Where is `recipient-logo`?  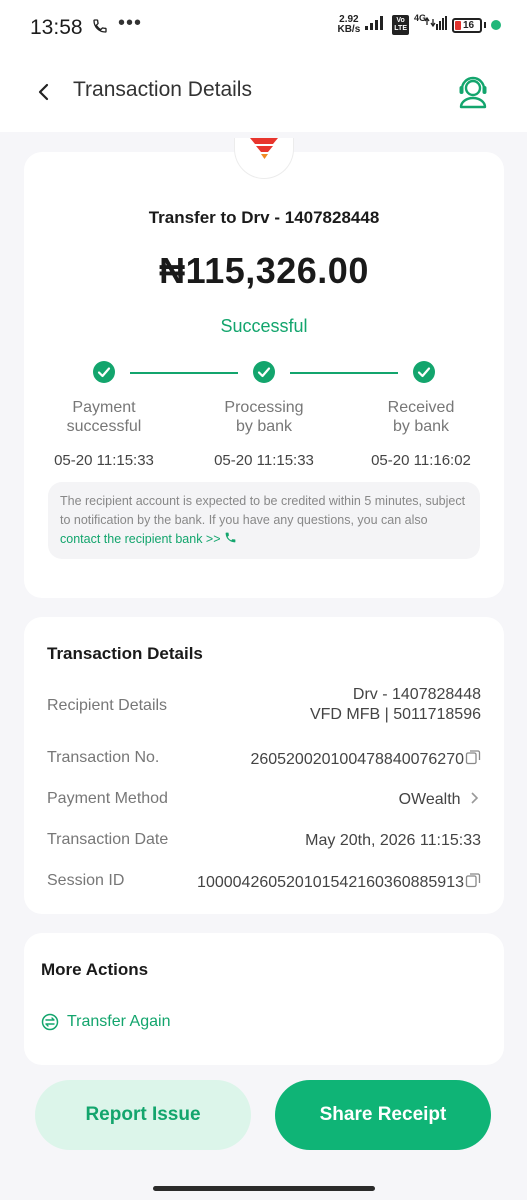
recipient-logo is located at coordinates (264, 158).